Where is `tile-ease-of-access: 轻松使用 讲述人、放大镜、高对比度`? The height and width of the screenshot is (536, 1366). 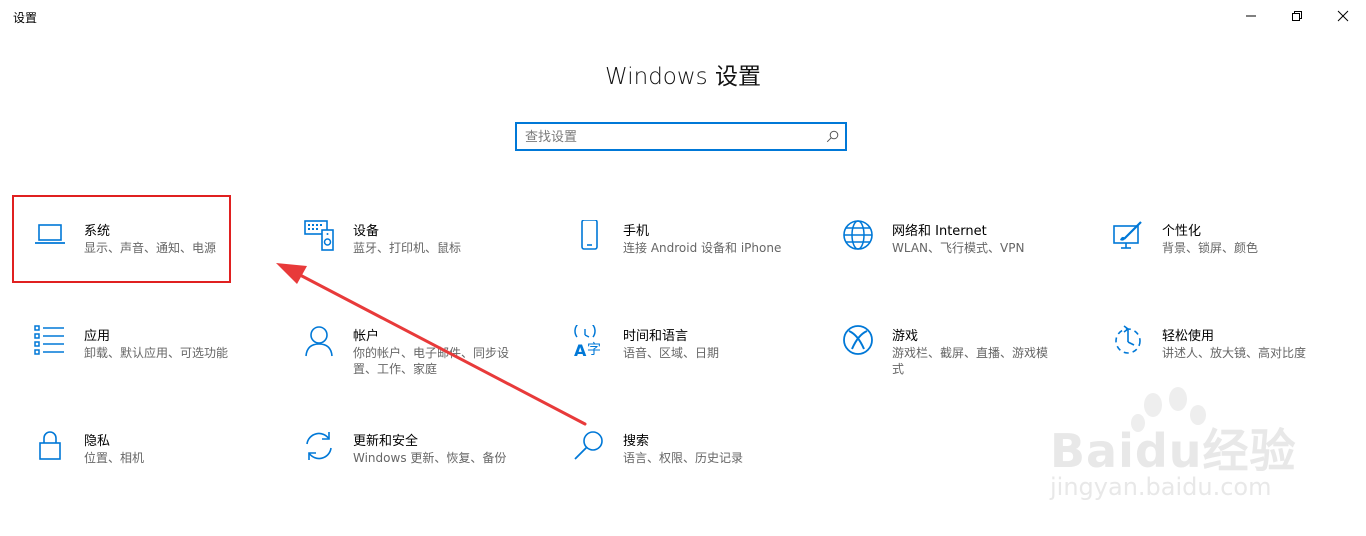 tile-ease-of-access: 轻松使用 讲述人、放大镜、高对比度 is located at coordinates (1207, 365).